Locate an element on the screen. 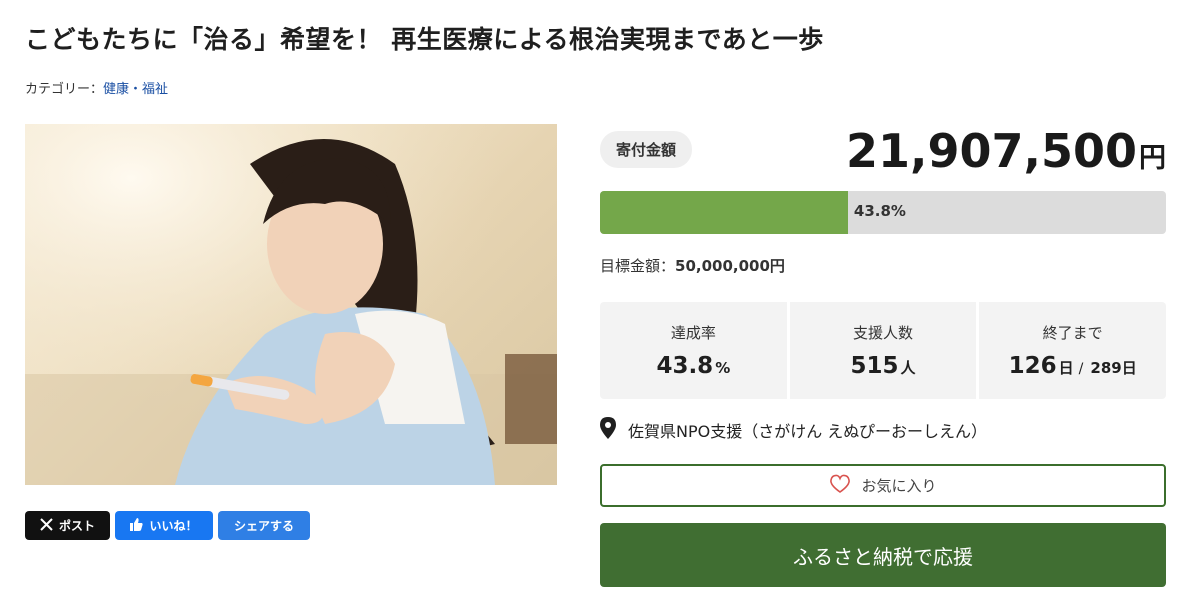 This screenshot has width=1200, height=601. location-text: 佐賀県NPO支援（さがけん えぬぴーおーしえん） is located at coordinates (807, 431).